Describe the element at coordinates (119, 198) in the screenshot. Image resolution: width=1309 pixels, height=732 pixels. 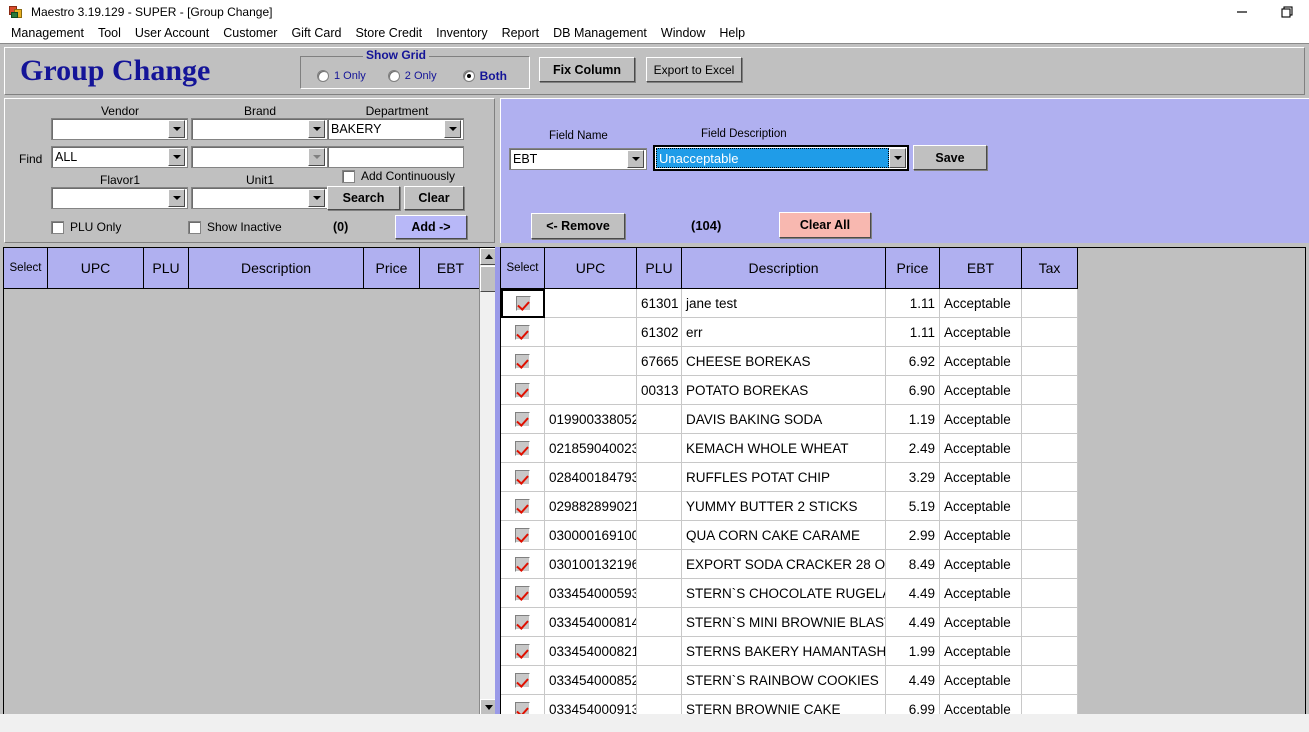
I see `flavor1-combobox` at that location.